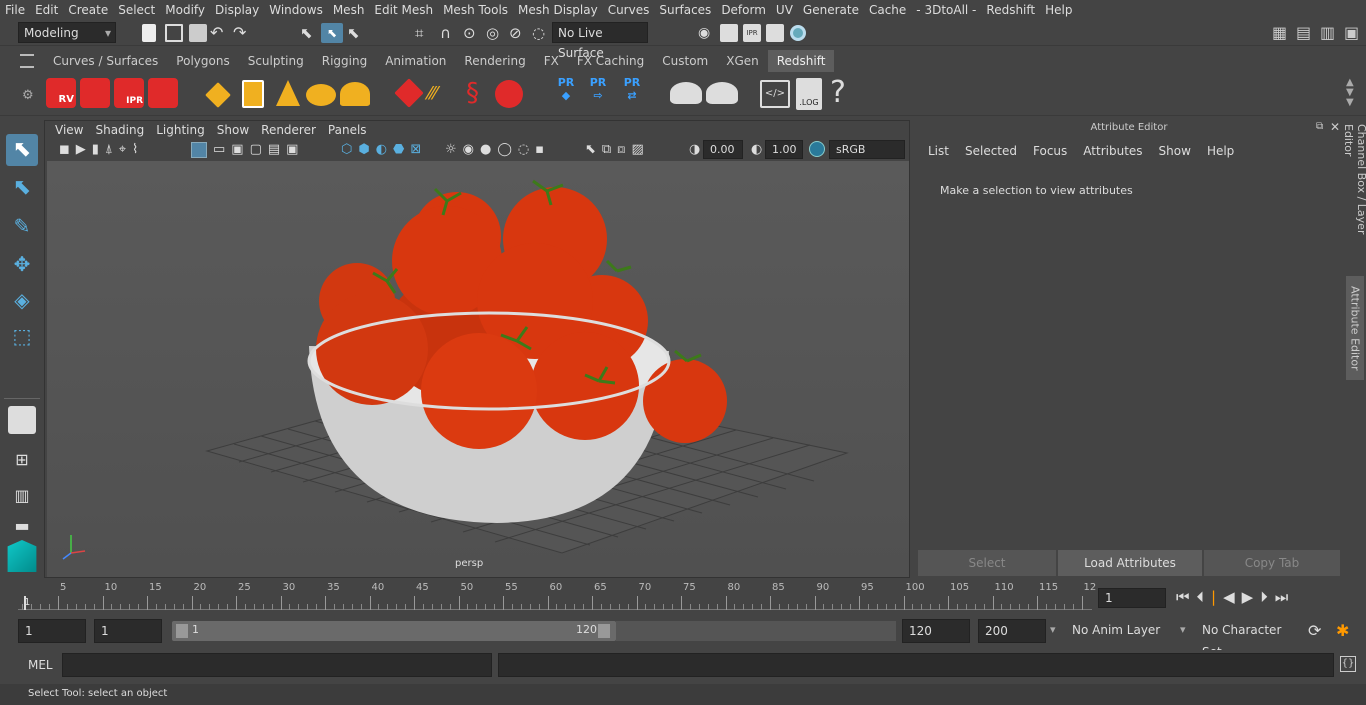  What do you see at coordinates (743, 10) in the screenshot?
I see `menu-deform: Deform` at bounding box center [743, 10].